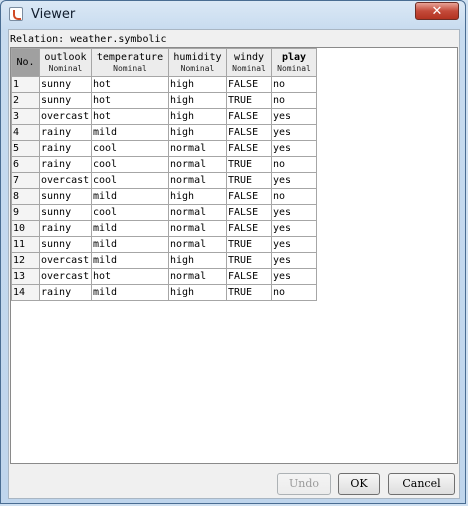 The height and width of the screenshot is (506, 468). I want to click on table-row: 5 rainy cool normal FALSE yes, so click(164, 148).